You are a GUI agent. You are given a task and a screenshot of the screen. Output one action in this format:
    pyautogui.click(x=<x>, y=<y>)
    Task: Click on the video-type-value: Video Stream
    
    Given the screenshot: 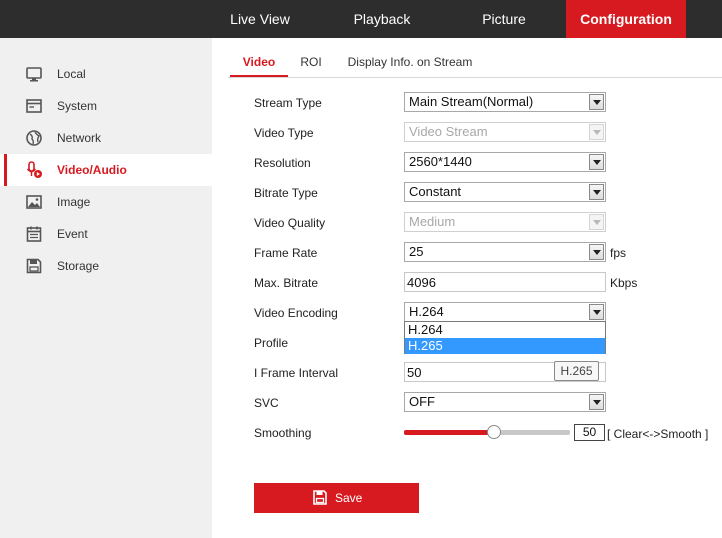 What is the action you would take?
    pyautogui.click(x=448, y=131)
    